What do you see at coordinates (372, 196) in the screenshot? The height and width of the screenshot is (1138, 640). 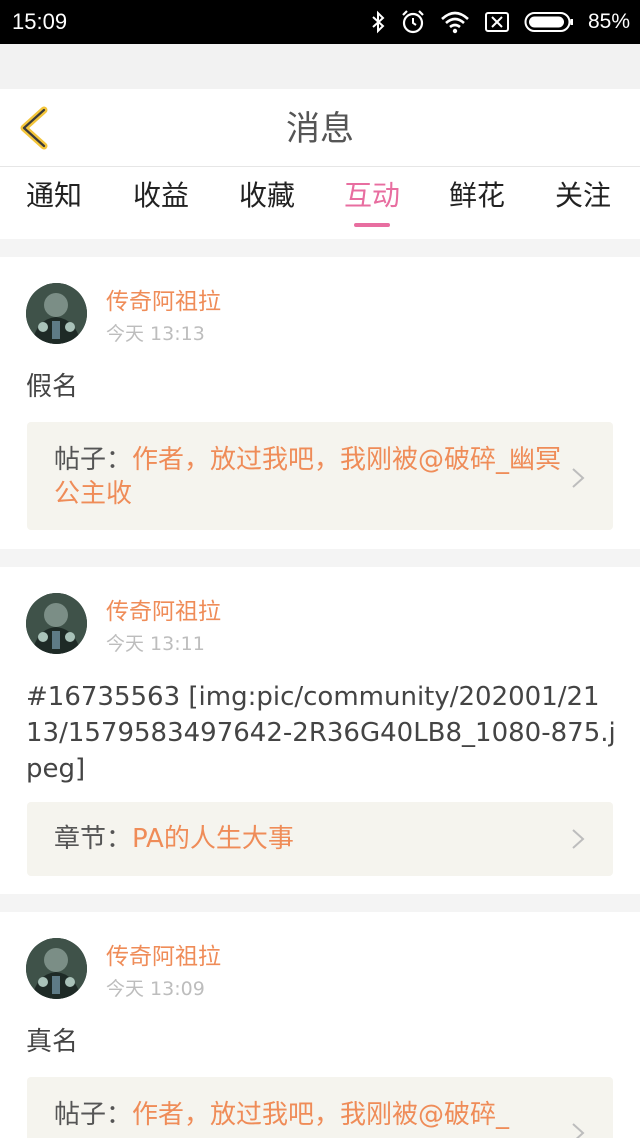 I see `tab-interactions: 互动` at bounding box center [372, 196].